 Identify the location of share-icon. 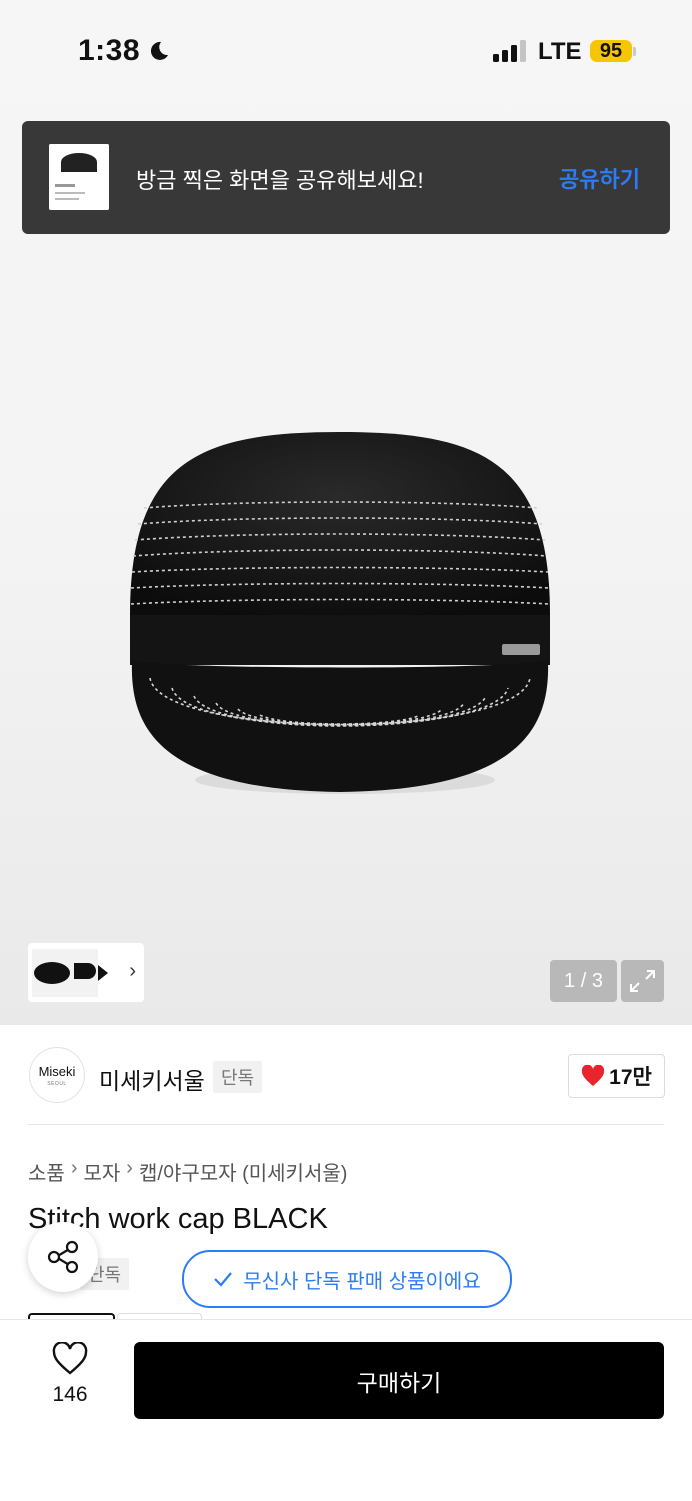
(63, 1257).